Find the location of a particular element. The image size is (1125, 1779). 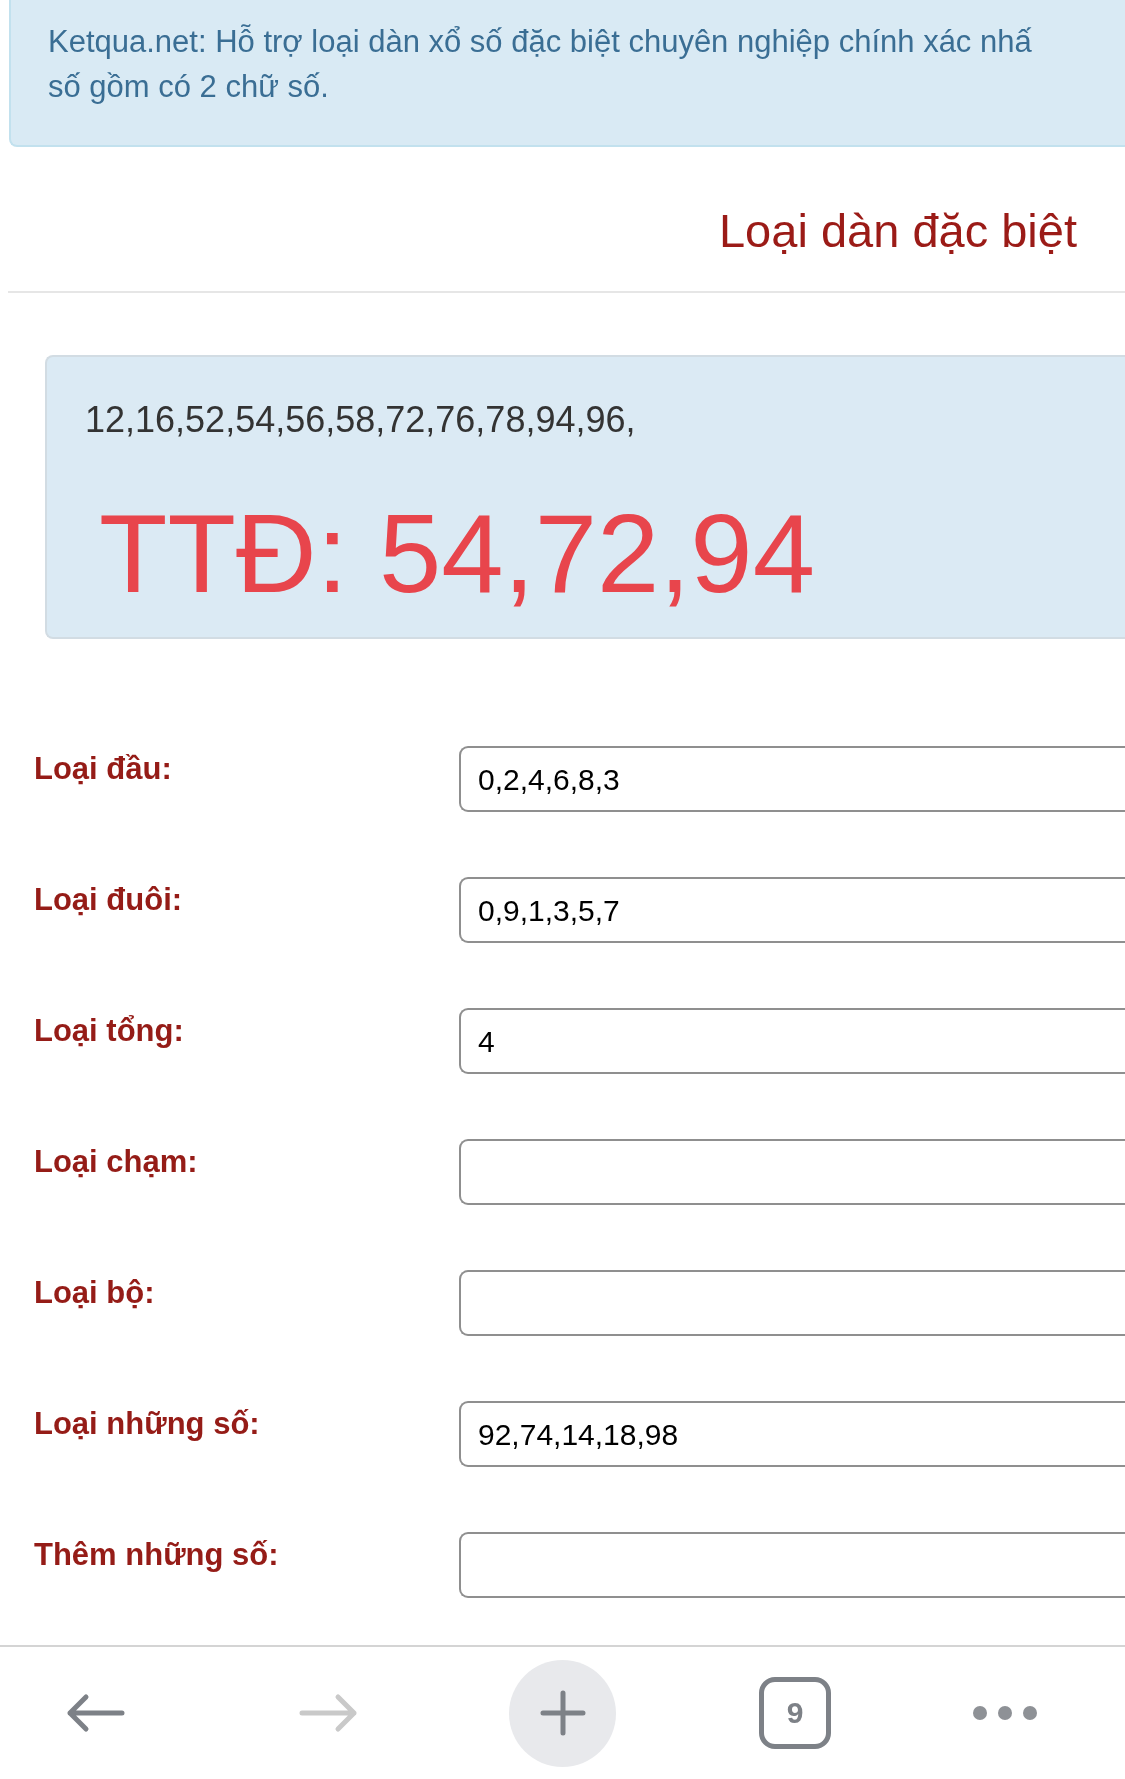

info-text: Ketqua.net: Hỗ trợ loại dàn xổ số đặc biệt chuyên nghiệp chính xác nhấ is located at coordinates (540, 42).